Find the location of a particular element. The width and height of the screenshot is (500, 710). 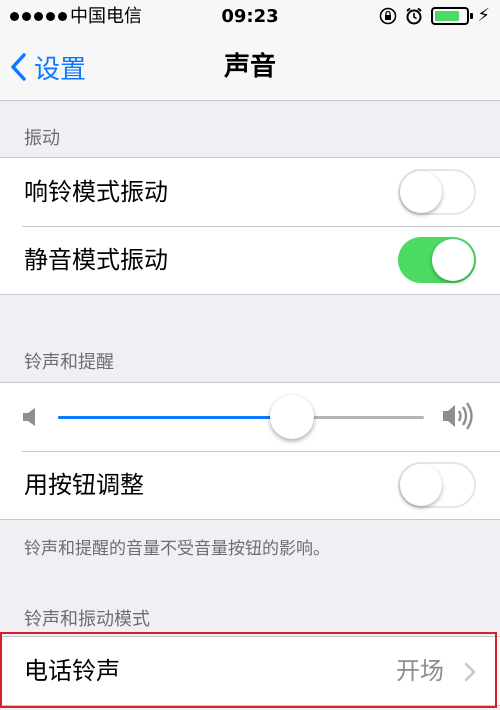

ringer-footer-note: 铃声和提醒的音量不受音量按钮的影响。 is located at coordinates (177, 549).